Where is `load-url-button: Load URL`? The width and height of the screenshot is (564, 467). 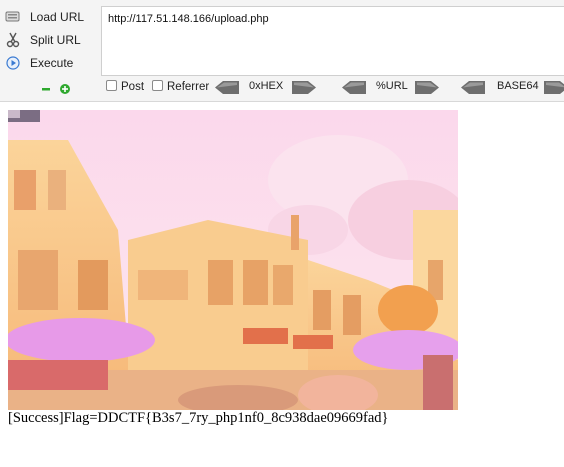 load-url-button: Load URL is located at coordinates (49, 17).